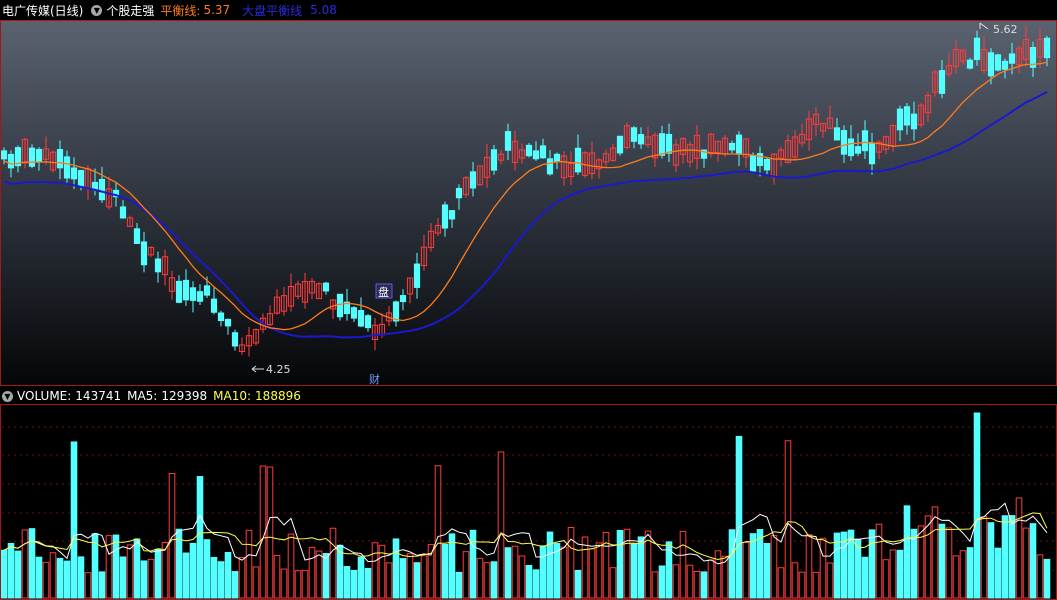 The image size is (1057, 600). I want to click on indicator-name: 个股走强, so click(130, 10).